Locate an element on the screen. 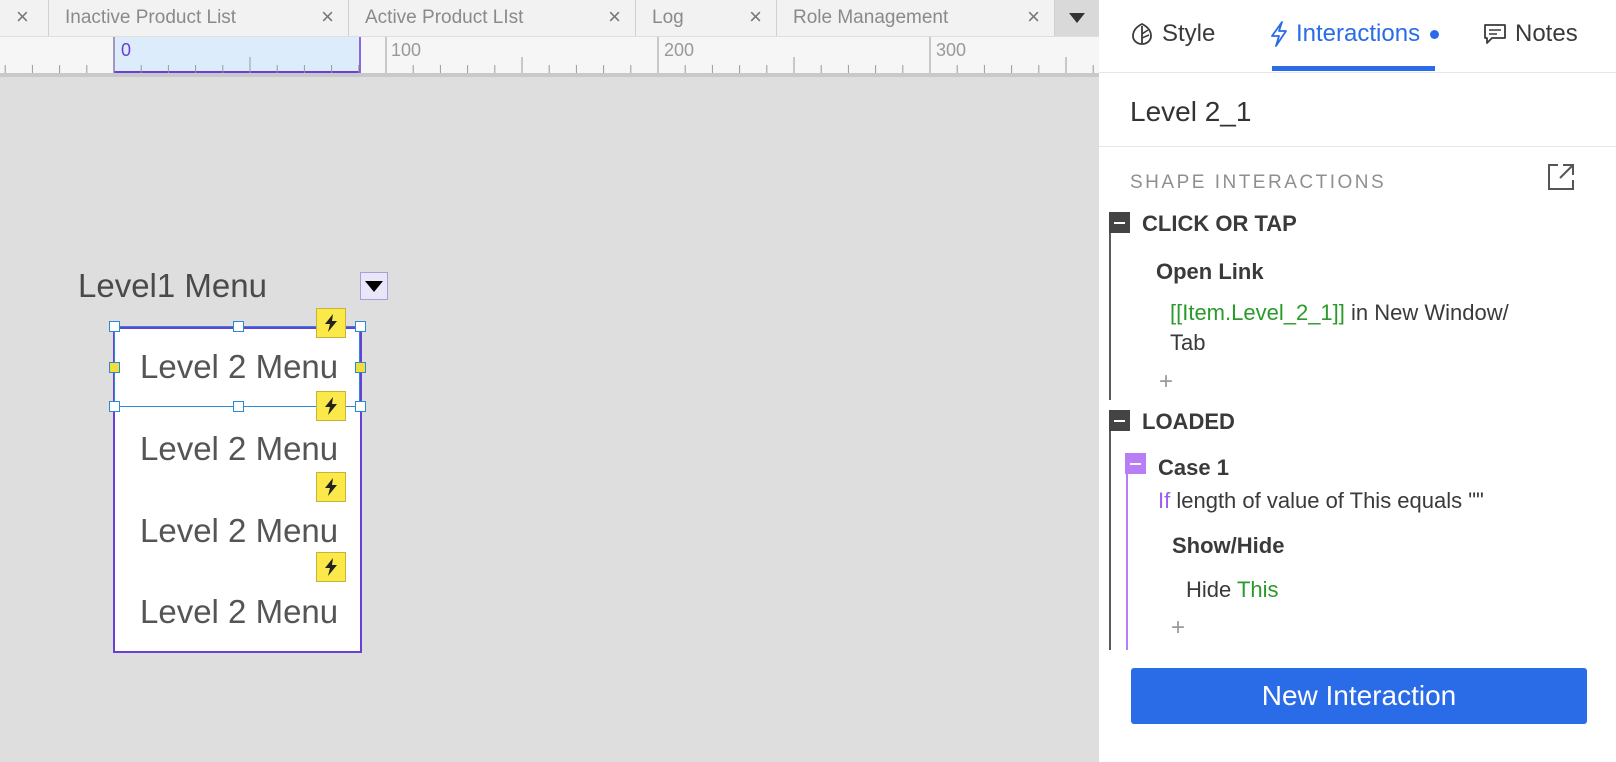 This screenshot has width=1616, height=762. widget-name-field: Level 2_1 is located at coordinates (1190, 112).